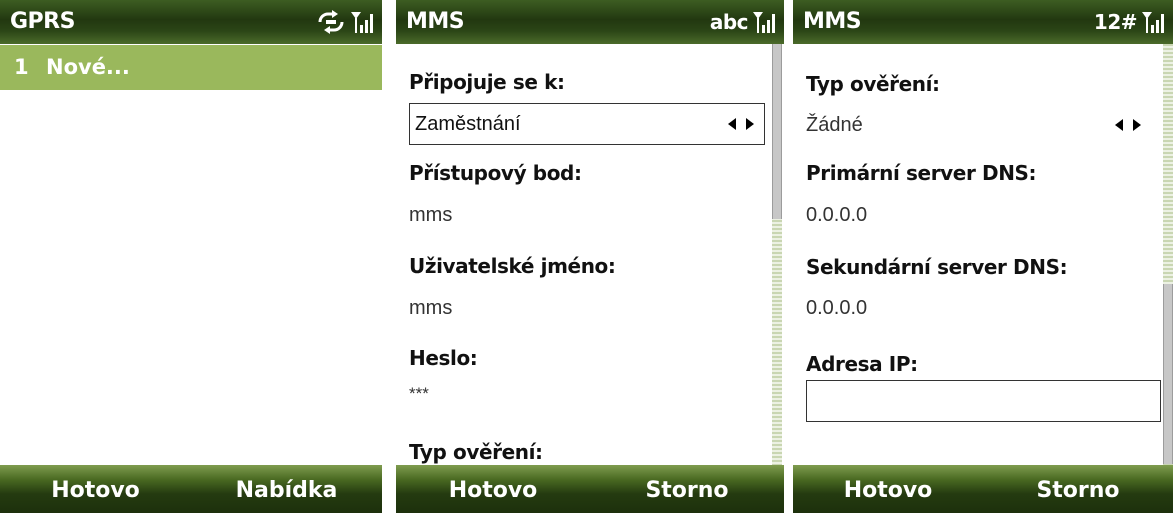  I want to click on title-bar: MMS abc, so click(590, 22).